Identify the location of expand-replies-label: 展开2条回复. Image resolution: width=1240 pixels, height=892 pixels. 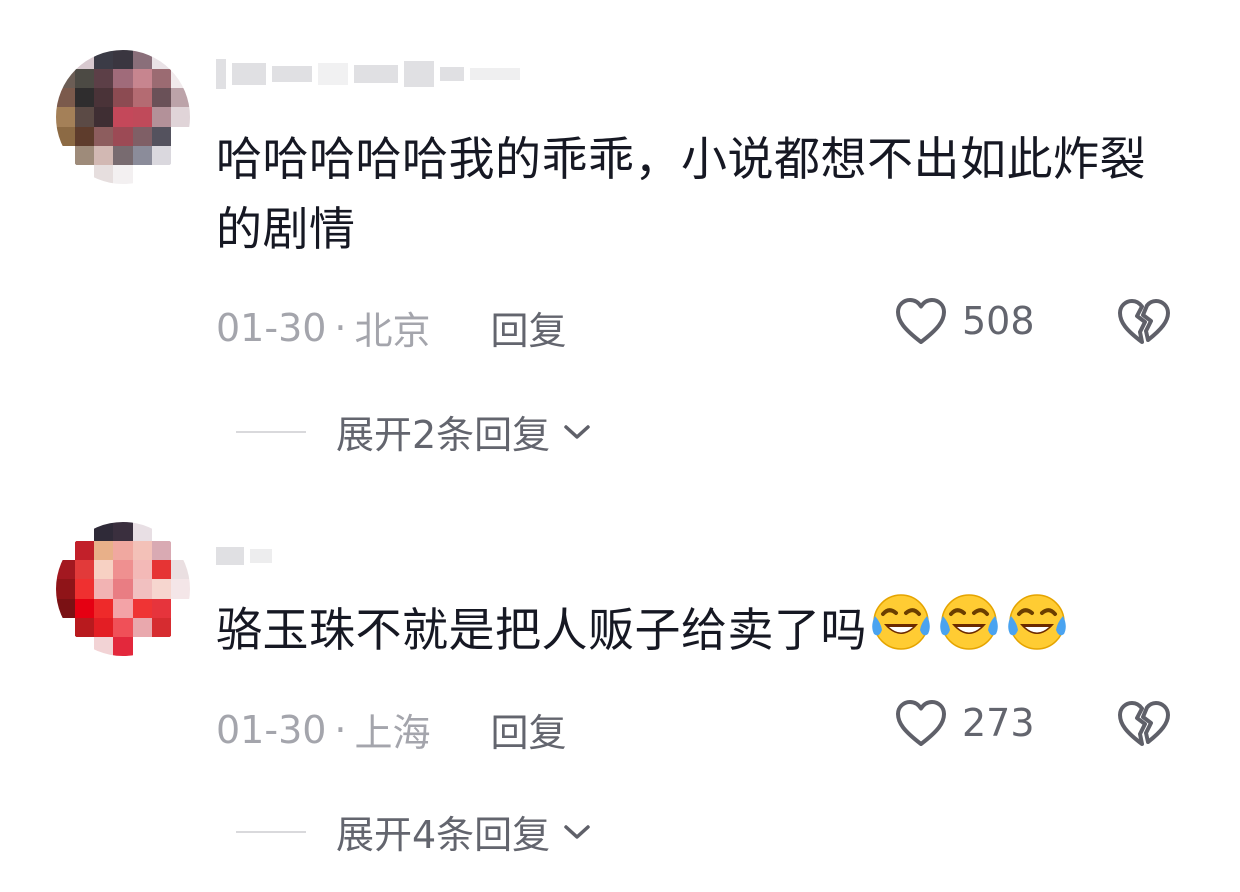
(443, 435).